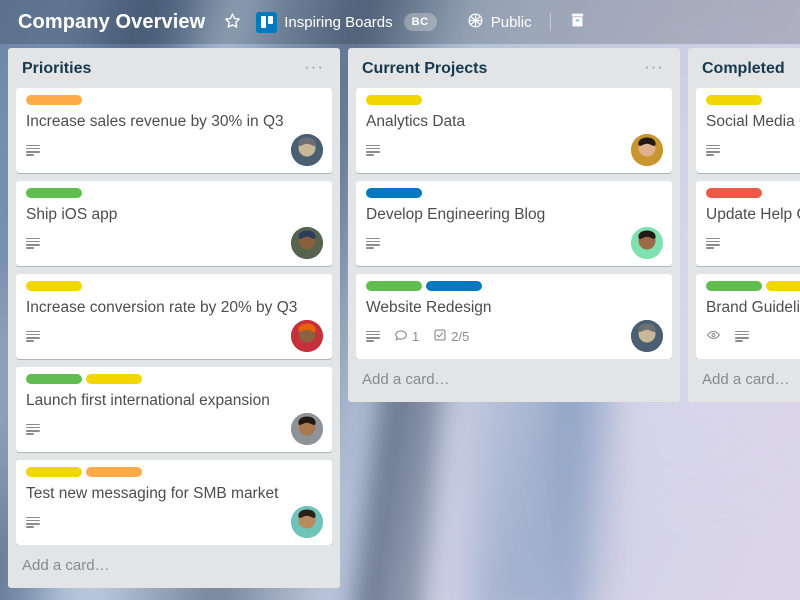 This screenshot has width=800, height=600. Describe the element at coordinates (111, 22) in the screenshot. I see `page-title: Company Overview` at that location.